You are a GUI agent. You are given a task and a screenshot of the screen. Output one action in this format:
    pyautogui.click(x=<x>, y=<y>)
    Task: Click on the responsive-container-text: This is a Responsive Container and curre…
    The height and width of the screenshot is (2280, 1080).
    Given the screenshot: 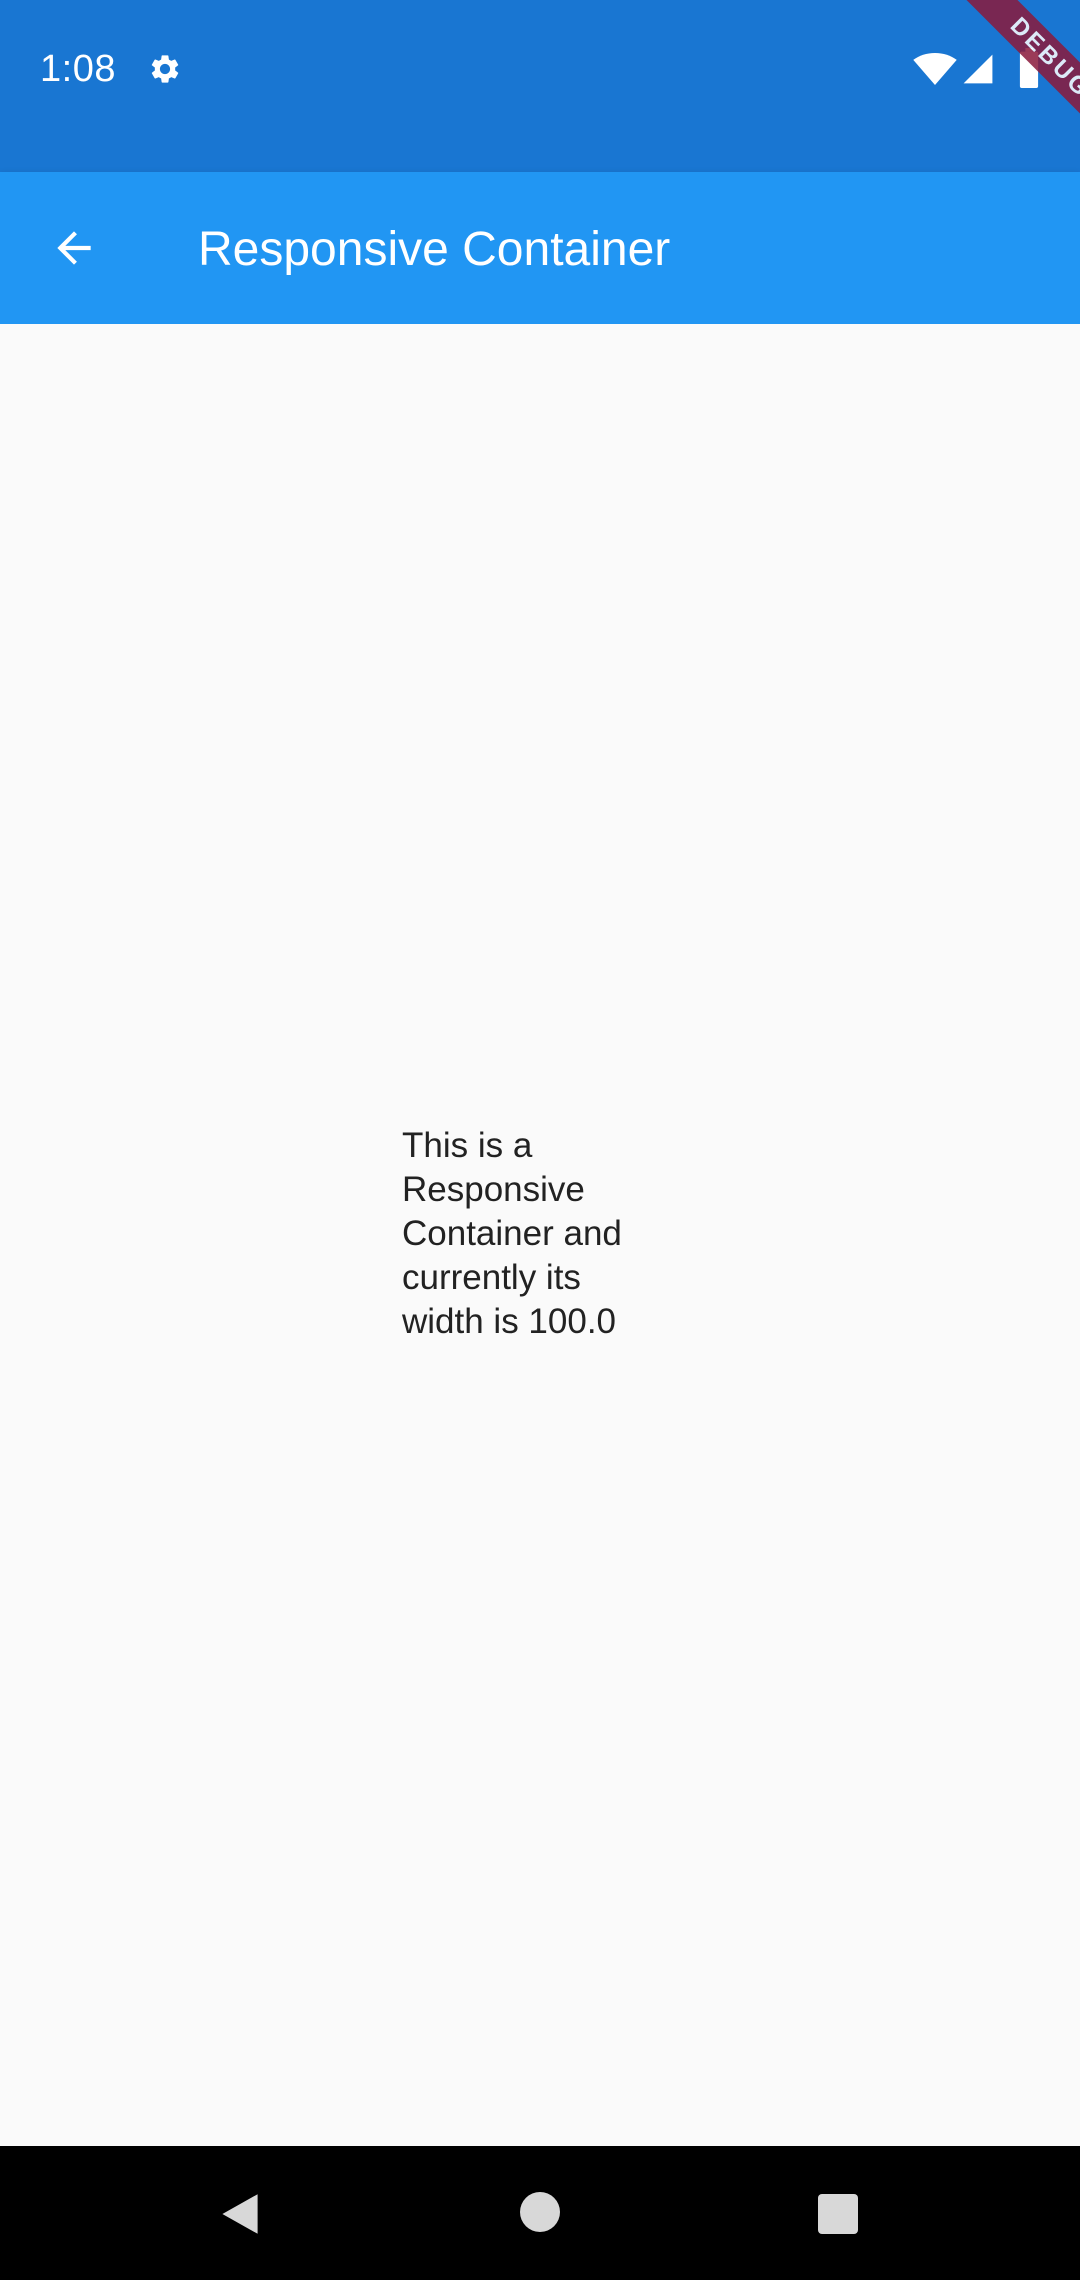 What is the action you would take?
    pyautogui.click(x=512, y=1233)
    